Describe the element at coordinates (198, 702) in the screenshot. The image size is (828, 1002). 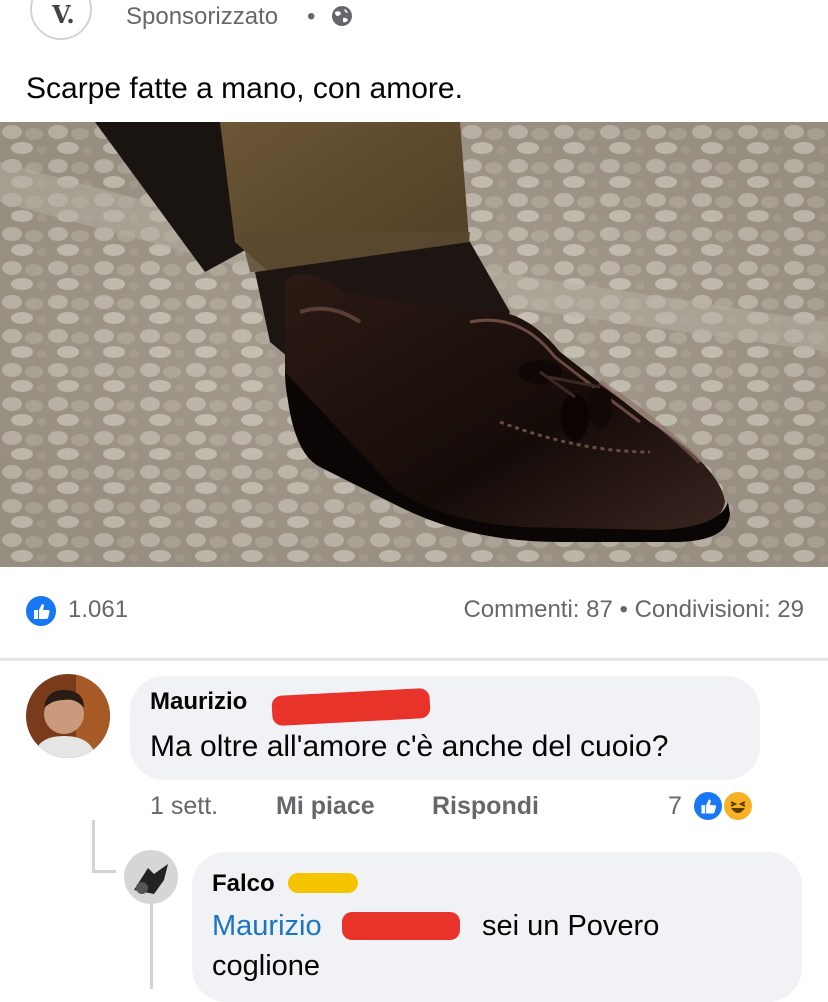
I see `comment-author: Maurizio` at that location.